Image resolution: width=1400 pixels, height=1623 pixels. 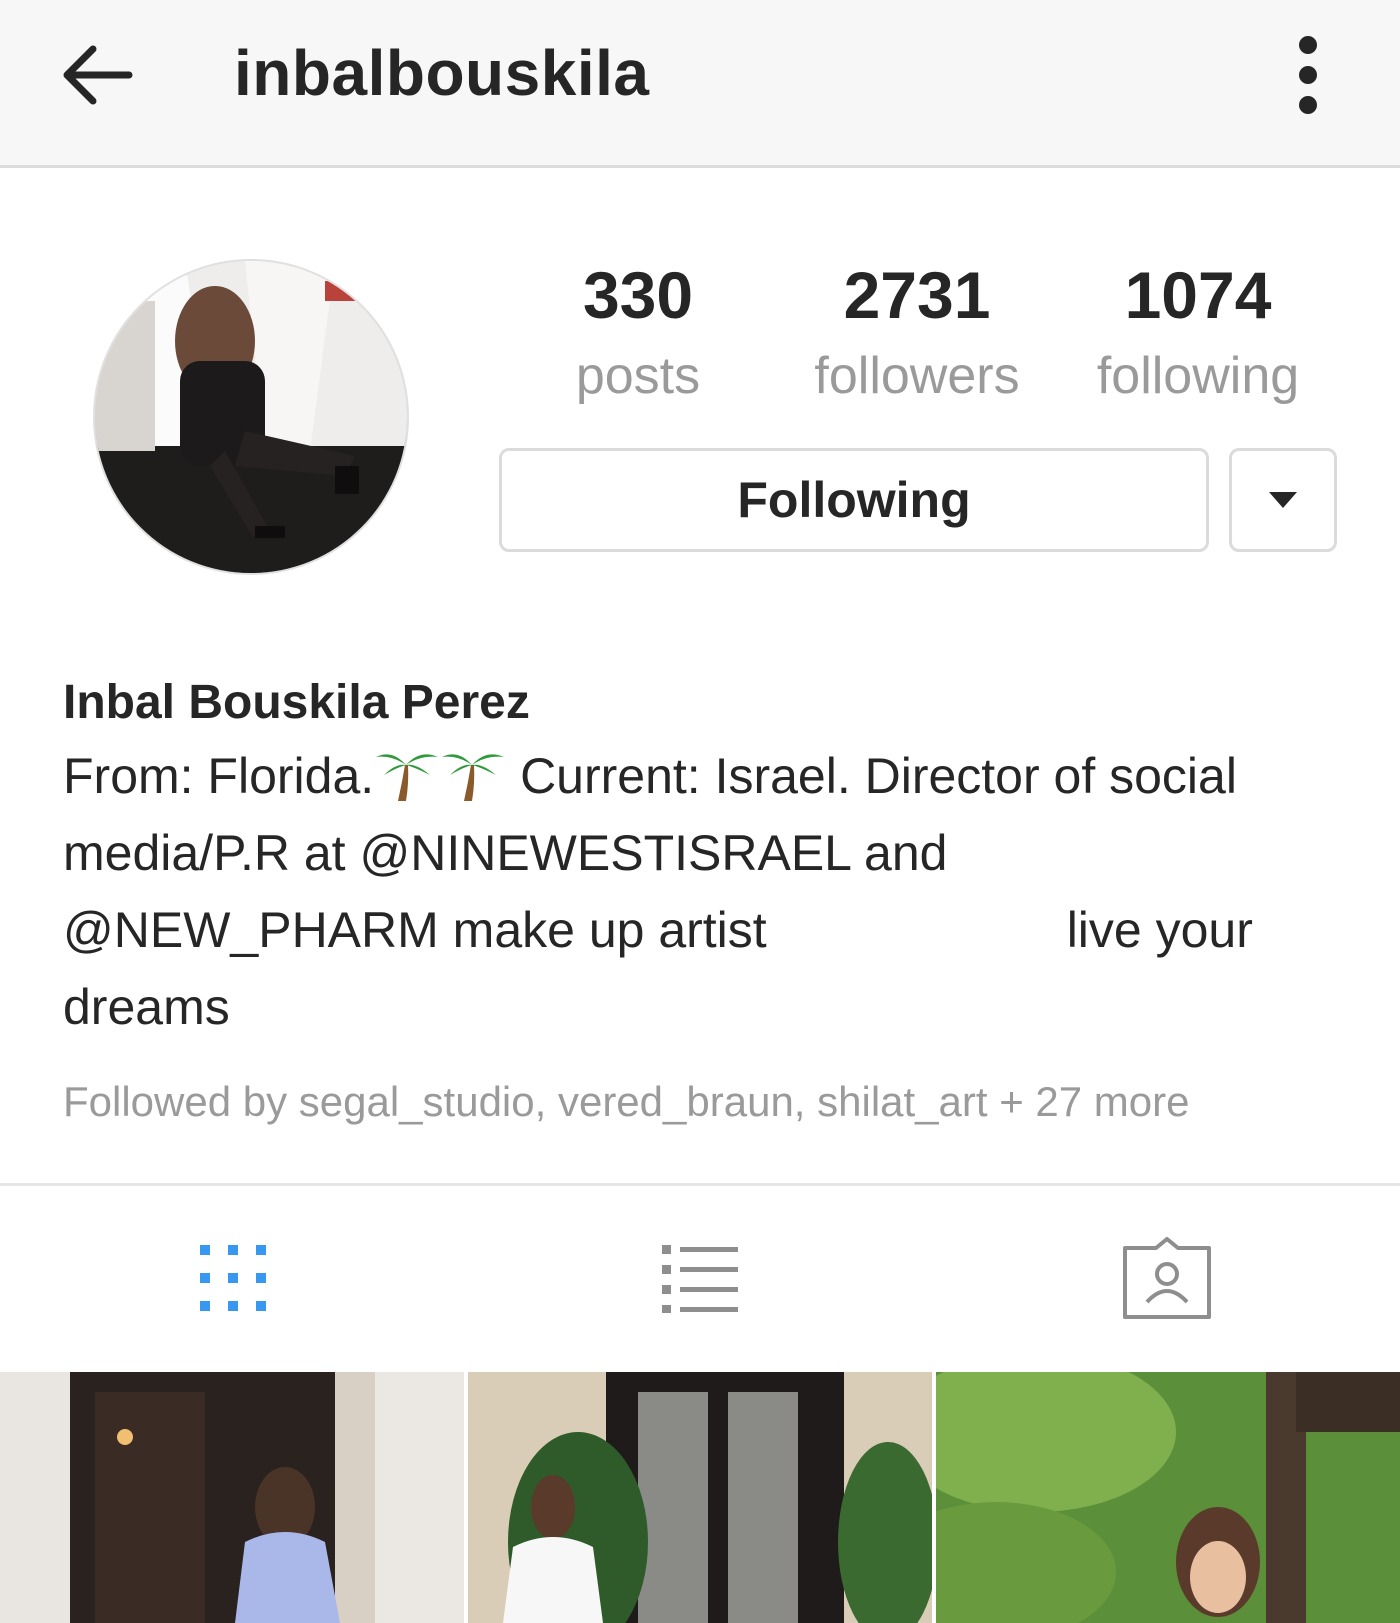 What do you see at coordinates (1198, 333) in the screenshot?
I see `stat-following: 1074 following` at bounding box center [1198, 333].